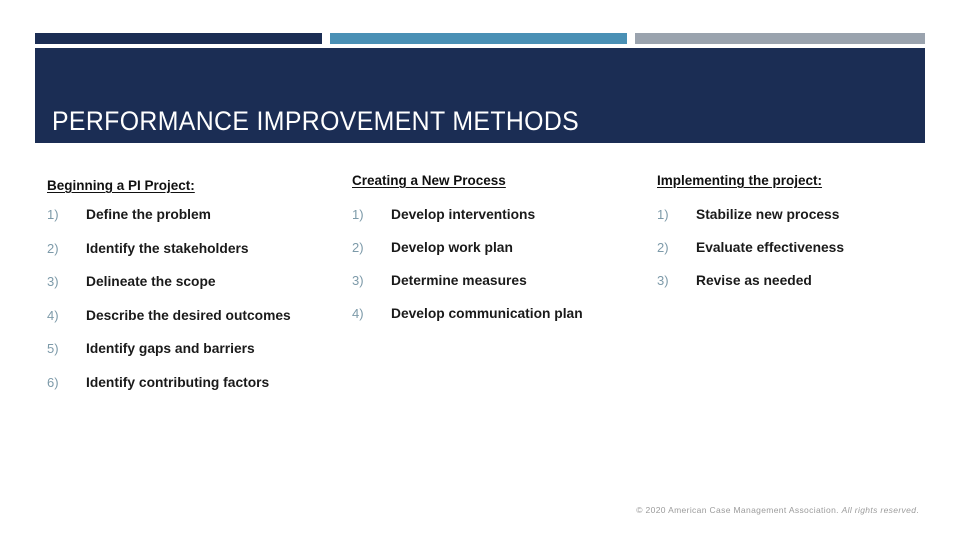 This screenshot has width=960, height=540. I want to click on list-item-number: 6), so click(53, 382).